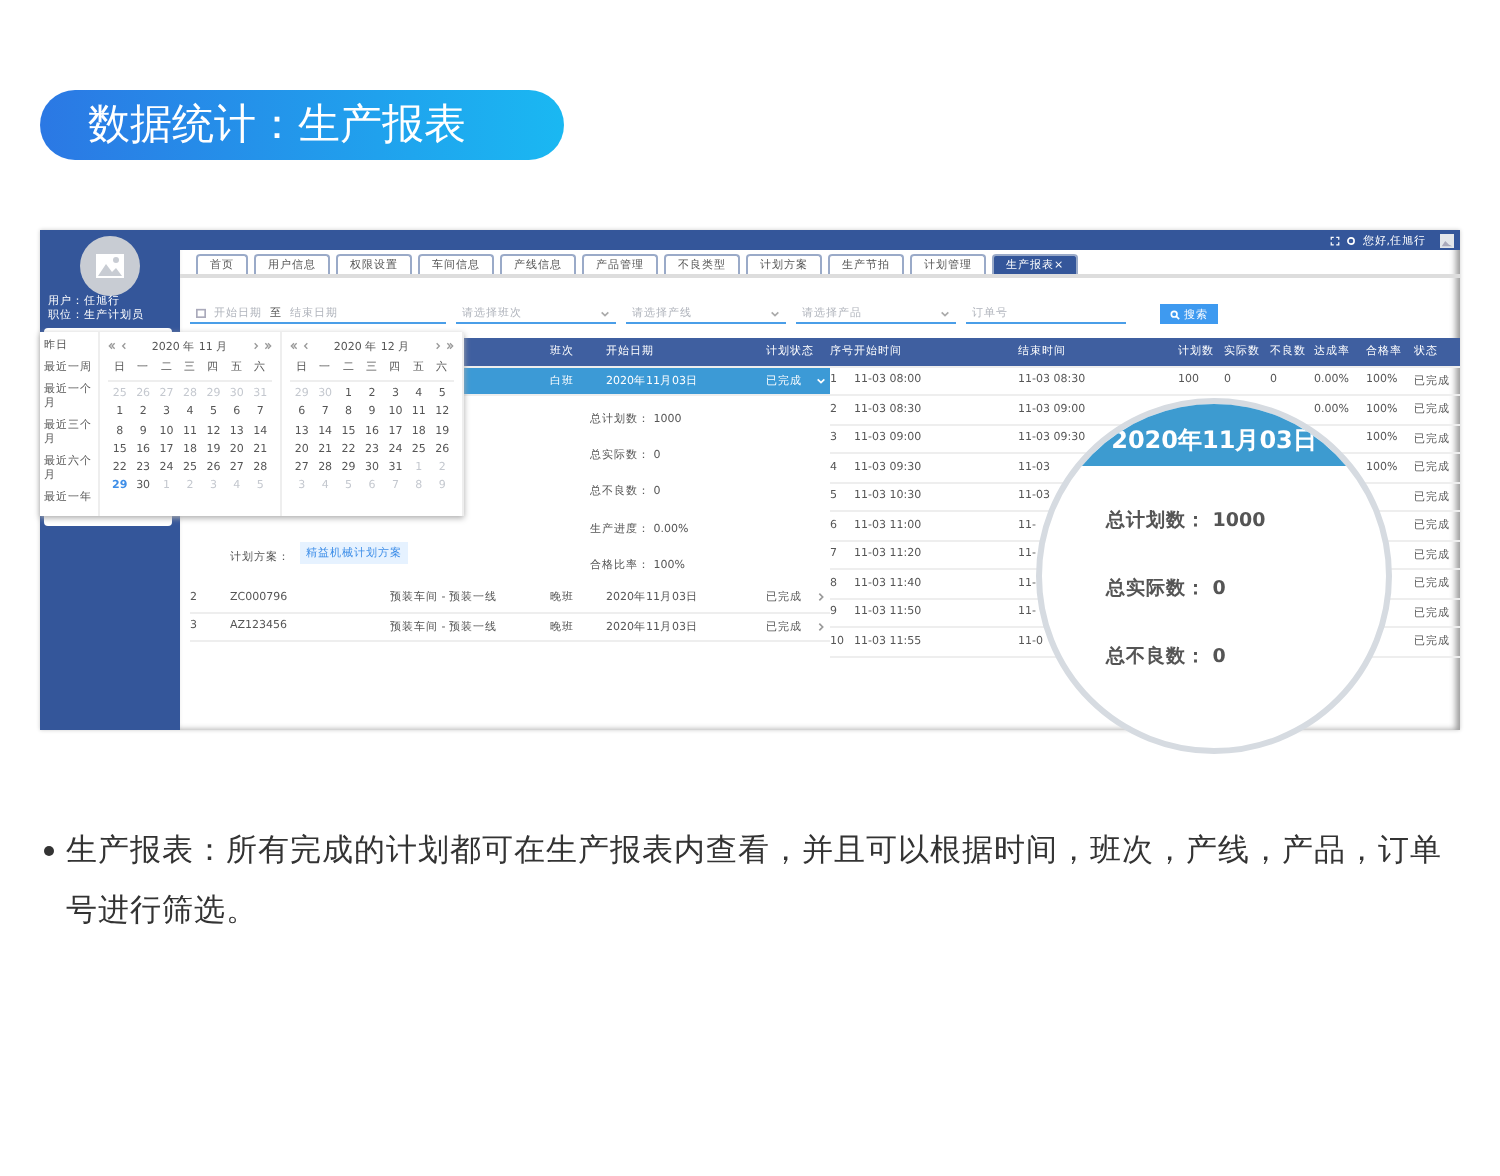 The image size is (1500, 1176). What do you see at coordinates (1187, 521) in the screenshot?
I see `magnified-stat: 总计划数： 1000` at bounding box center [1187, 521].